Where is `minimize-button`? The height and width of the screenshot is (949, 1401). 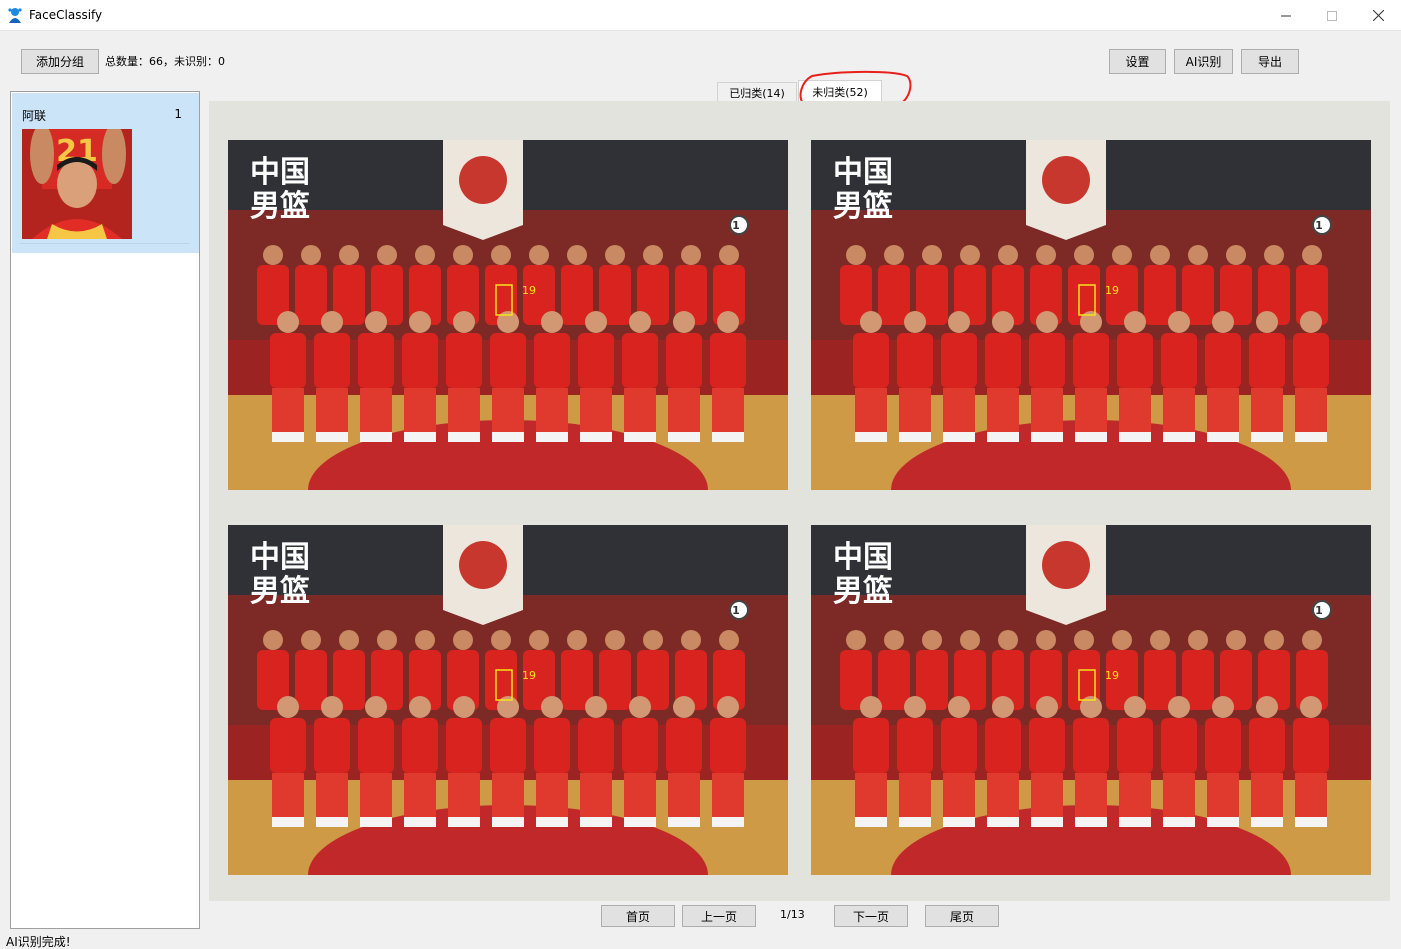 minimize-button is located at coordinates (1286, 15).